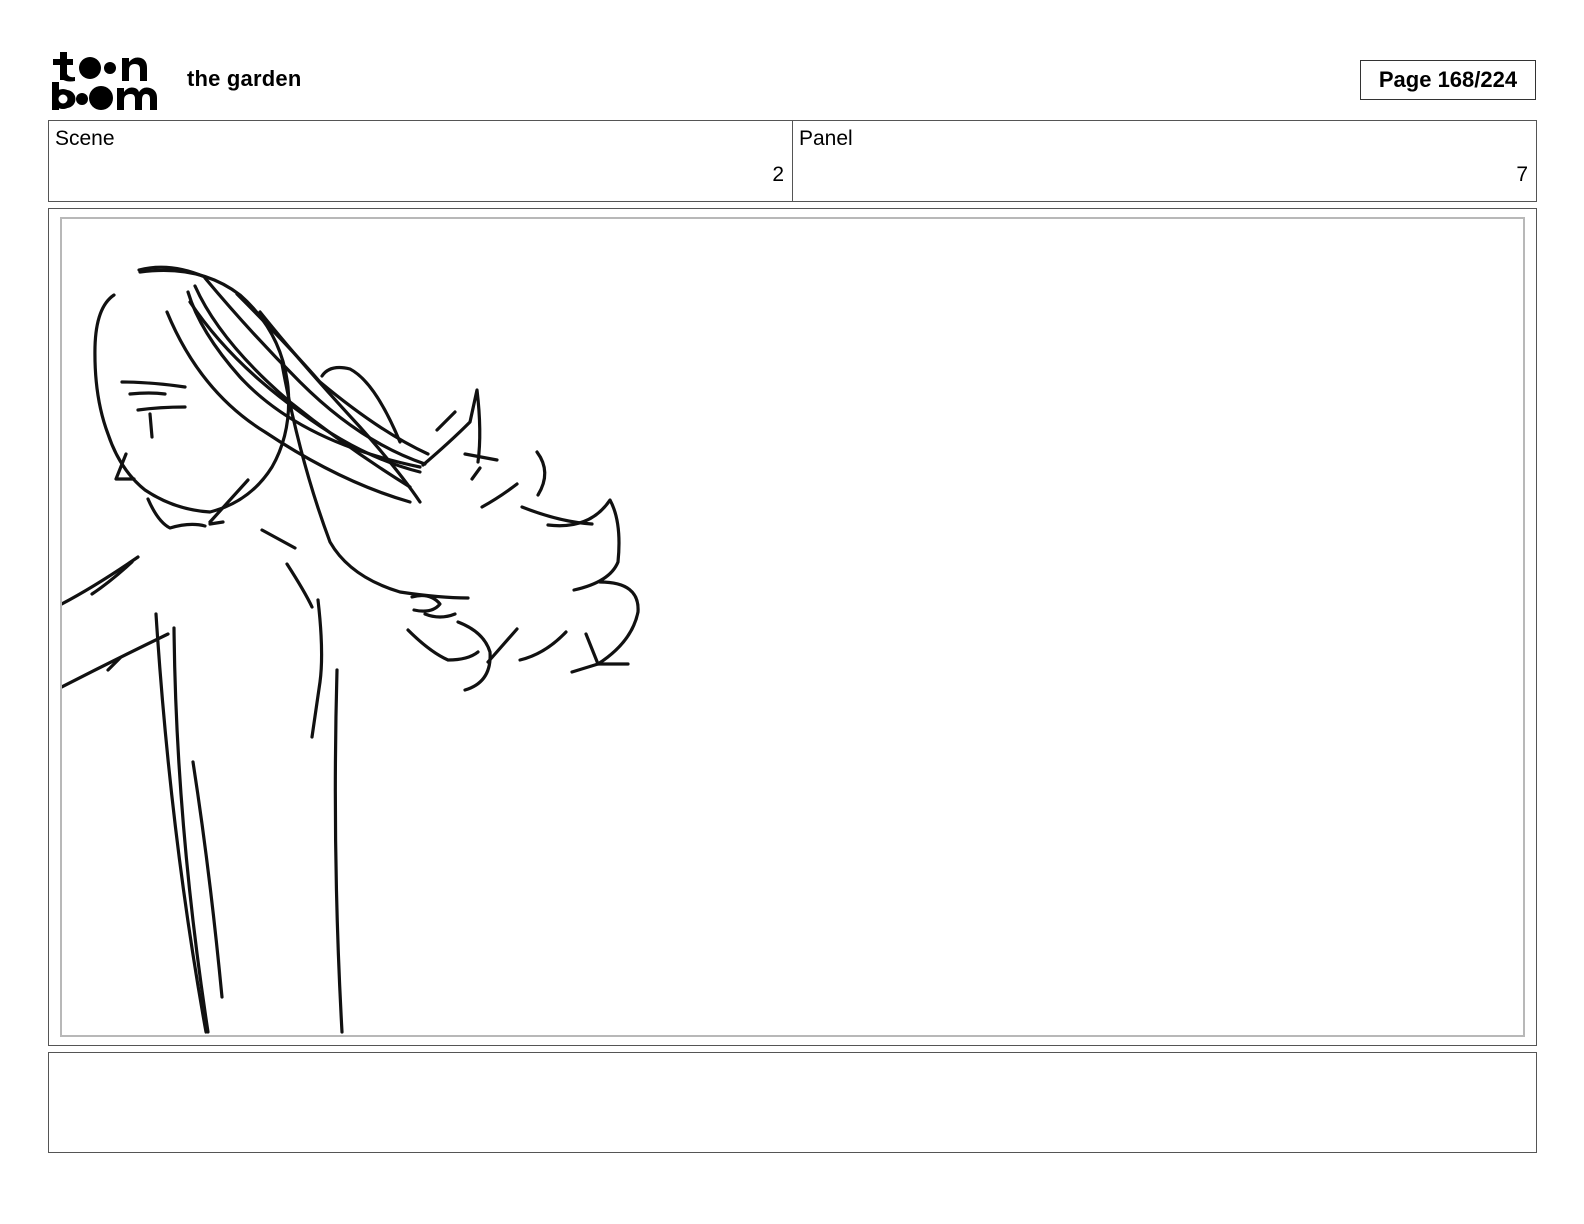 The height and width of the screenshot is (1224, 1584). Describe the element at coordinates (778, 174) in the screenshot. I see `scene-number: 2` at that location.